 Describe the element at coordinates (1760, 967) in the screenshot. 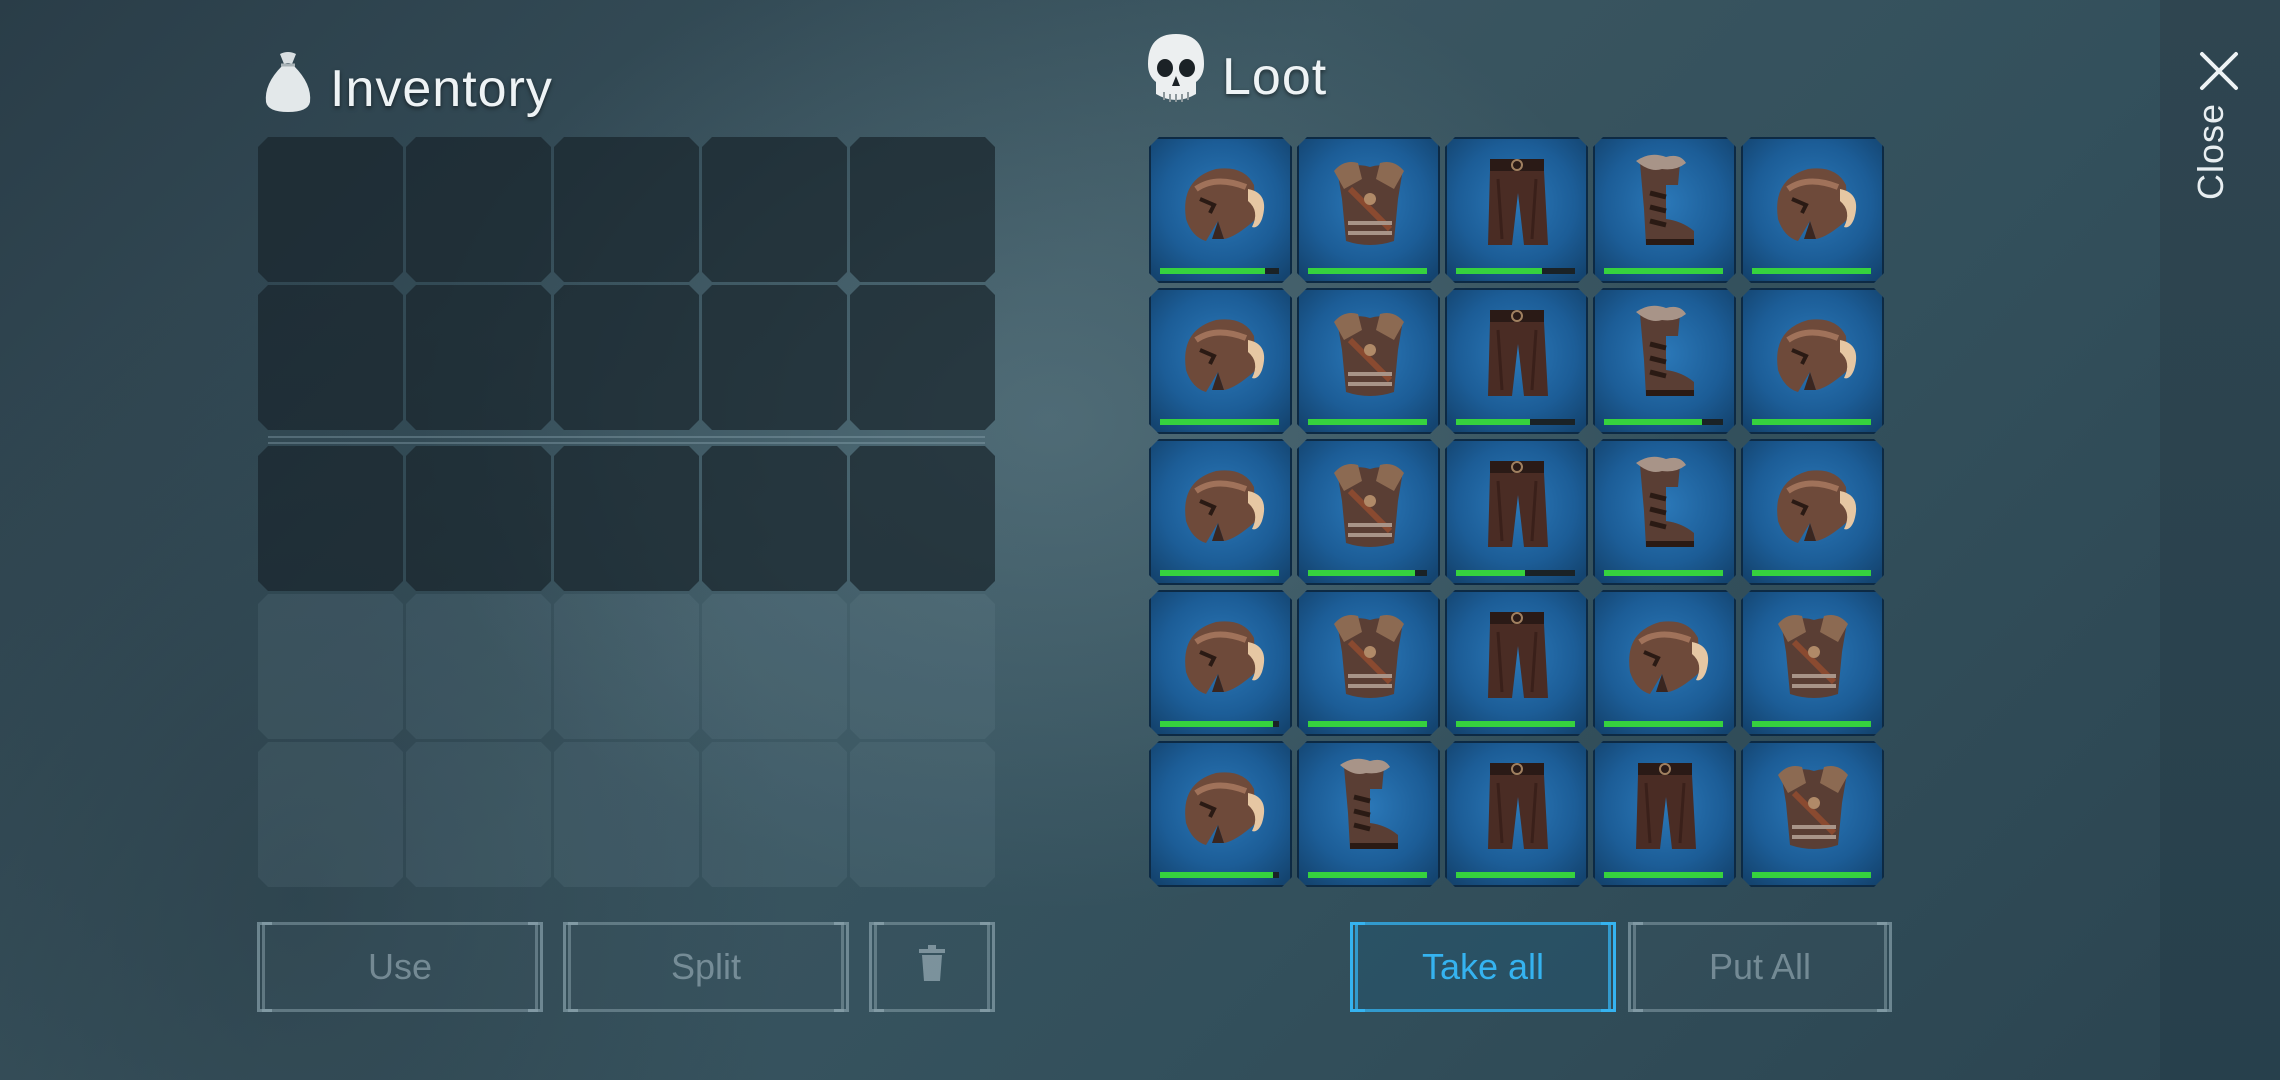

I see `put-all-button: Put All` at that location.